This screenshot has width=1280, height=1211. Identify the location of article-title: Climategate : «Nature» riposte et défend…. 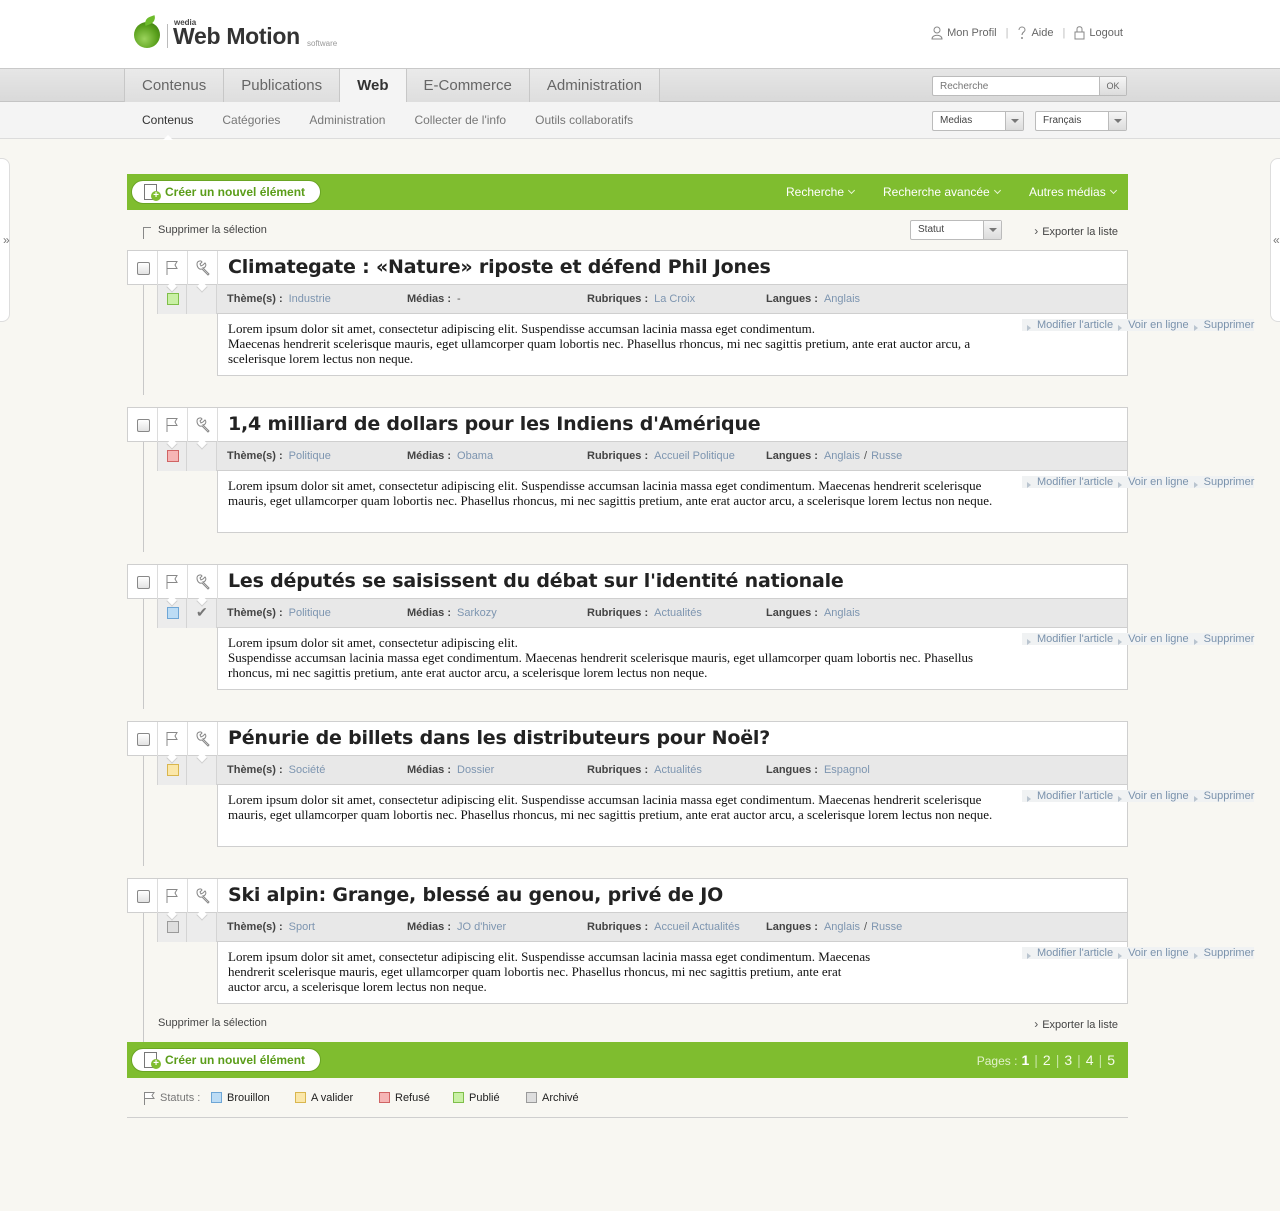
(499, 267).